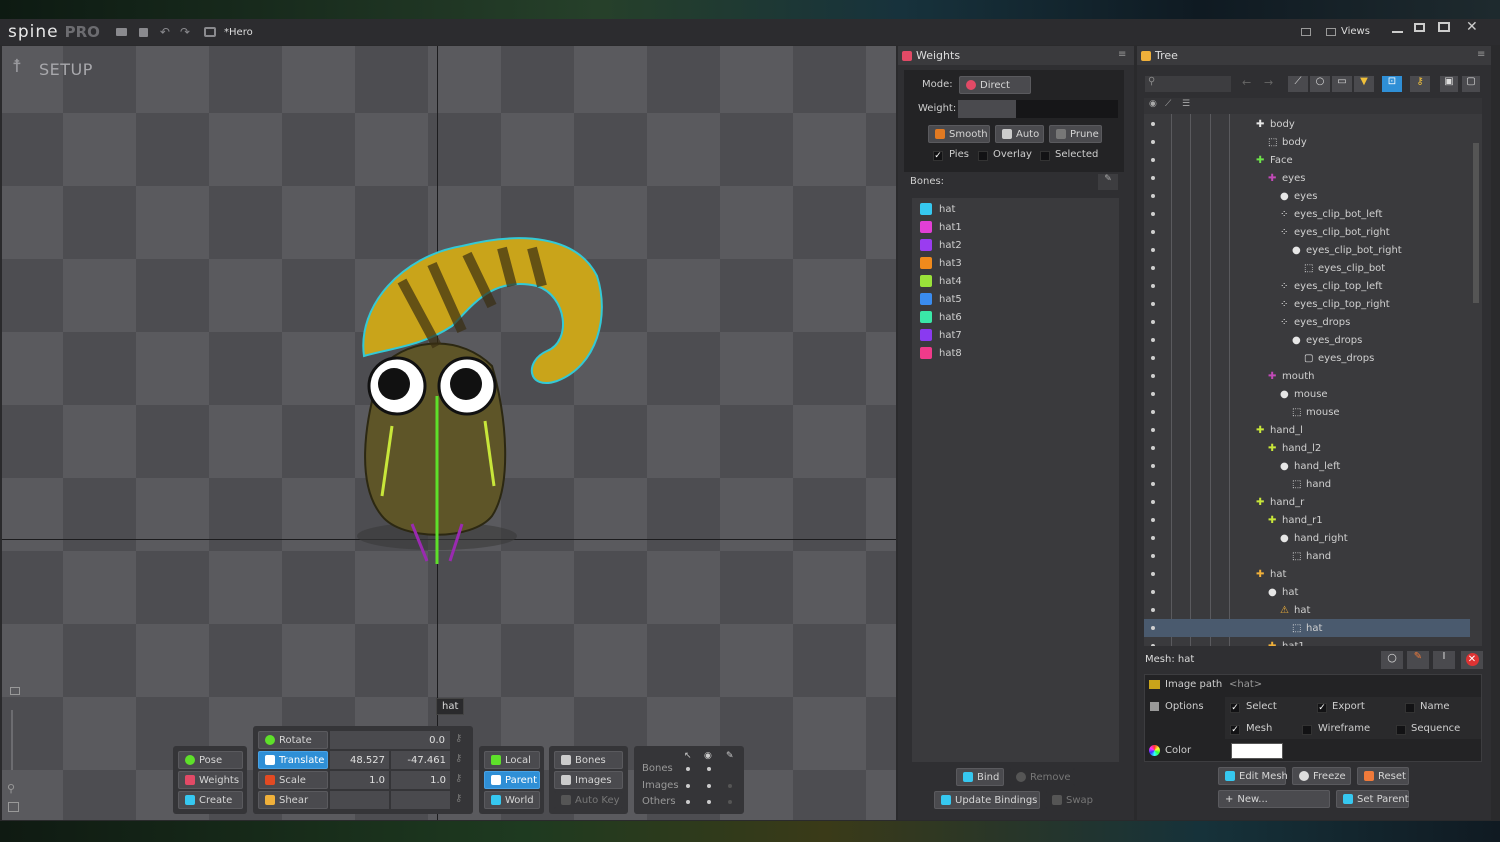  I want to click on translate-tool-button: Translate, so click(293, 760).